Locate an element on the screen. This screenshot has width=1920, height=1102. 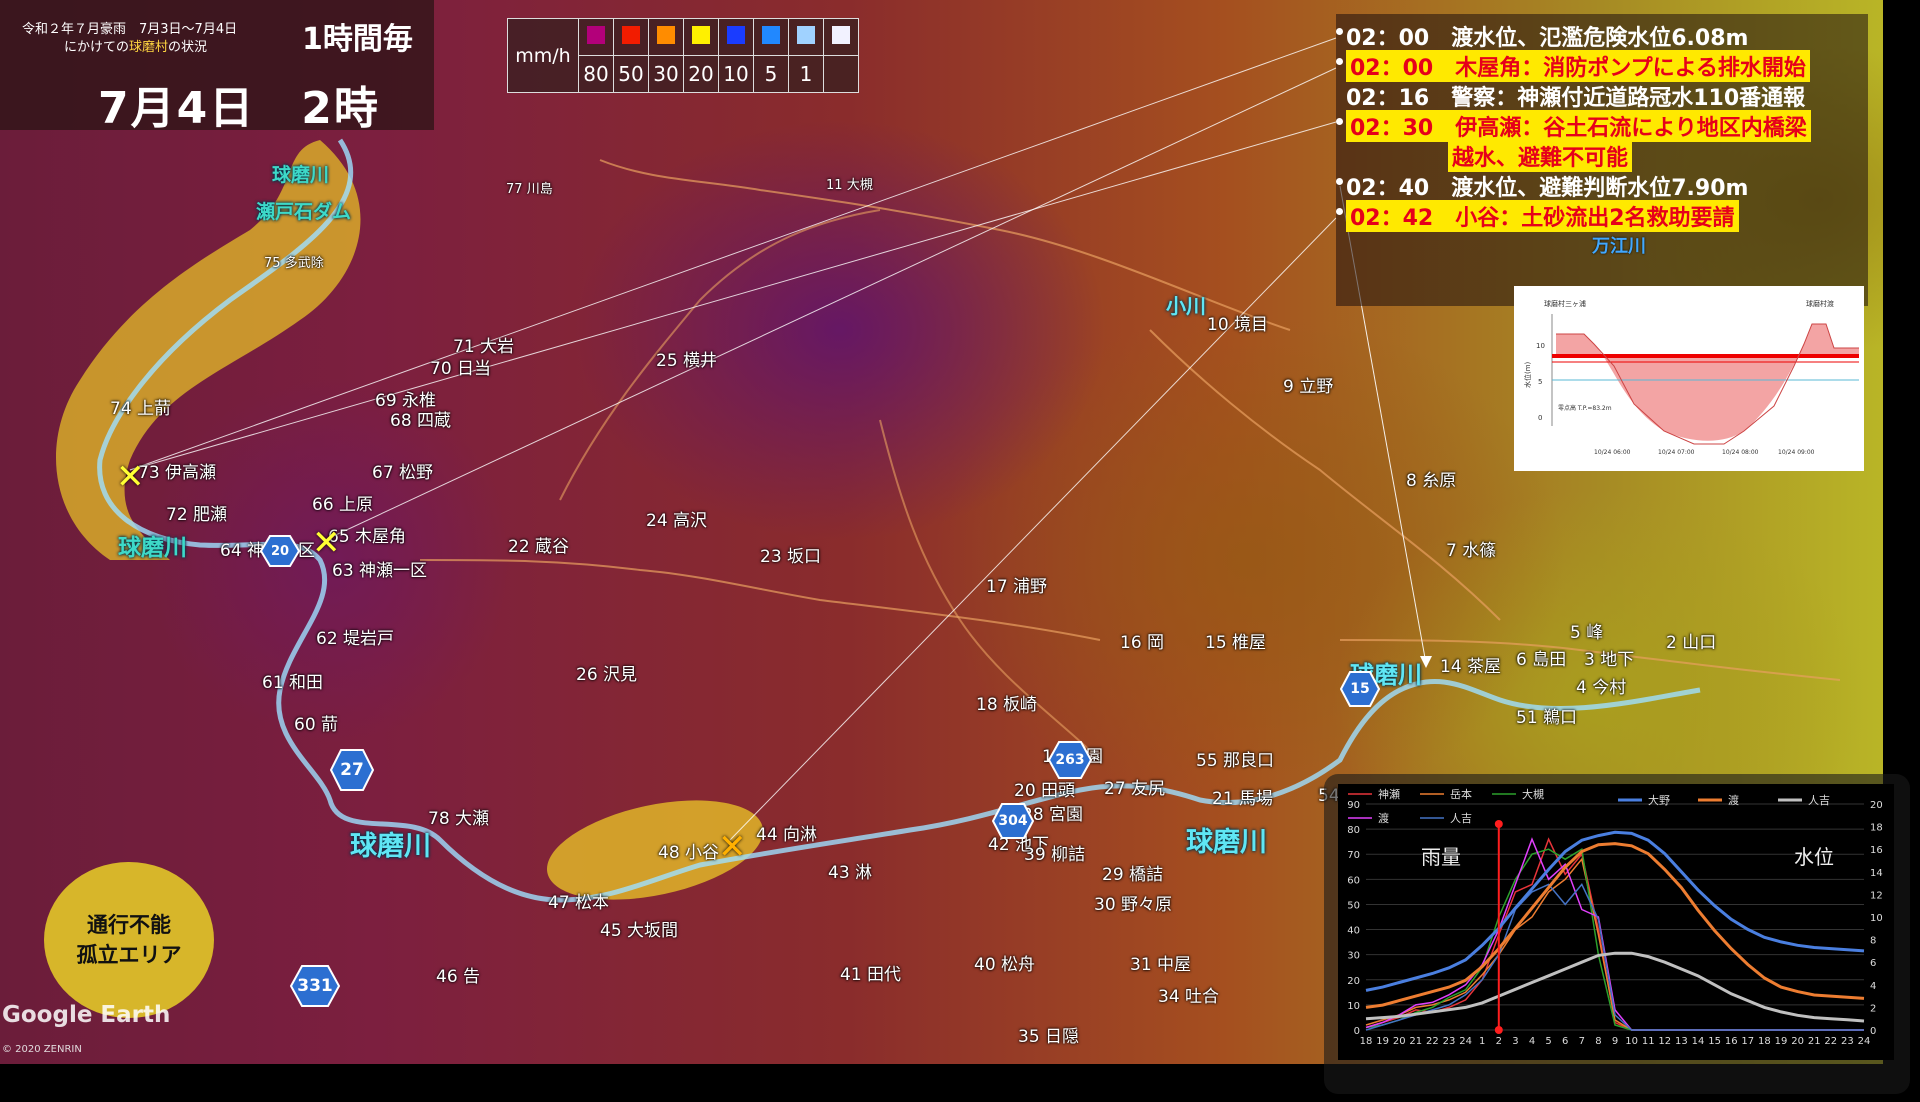
place-label: 14 茶屋 is located at coordinates (1471, 667).